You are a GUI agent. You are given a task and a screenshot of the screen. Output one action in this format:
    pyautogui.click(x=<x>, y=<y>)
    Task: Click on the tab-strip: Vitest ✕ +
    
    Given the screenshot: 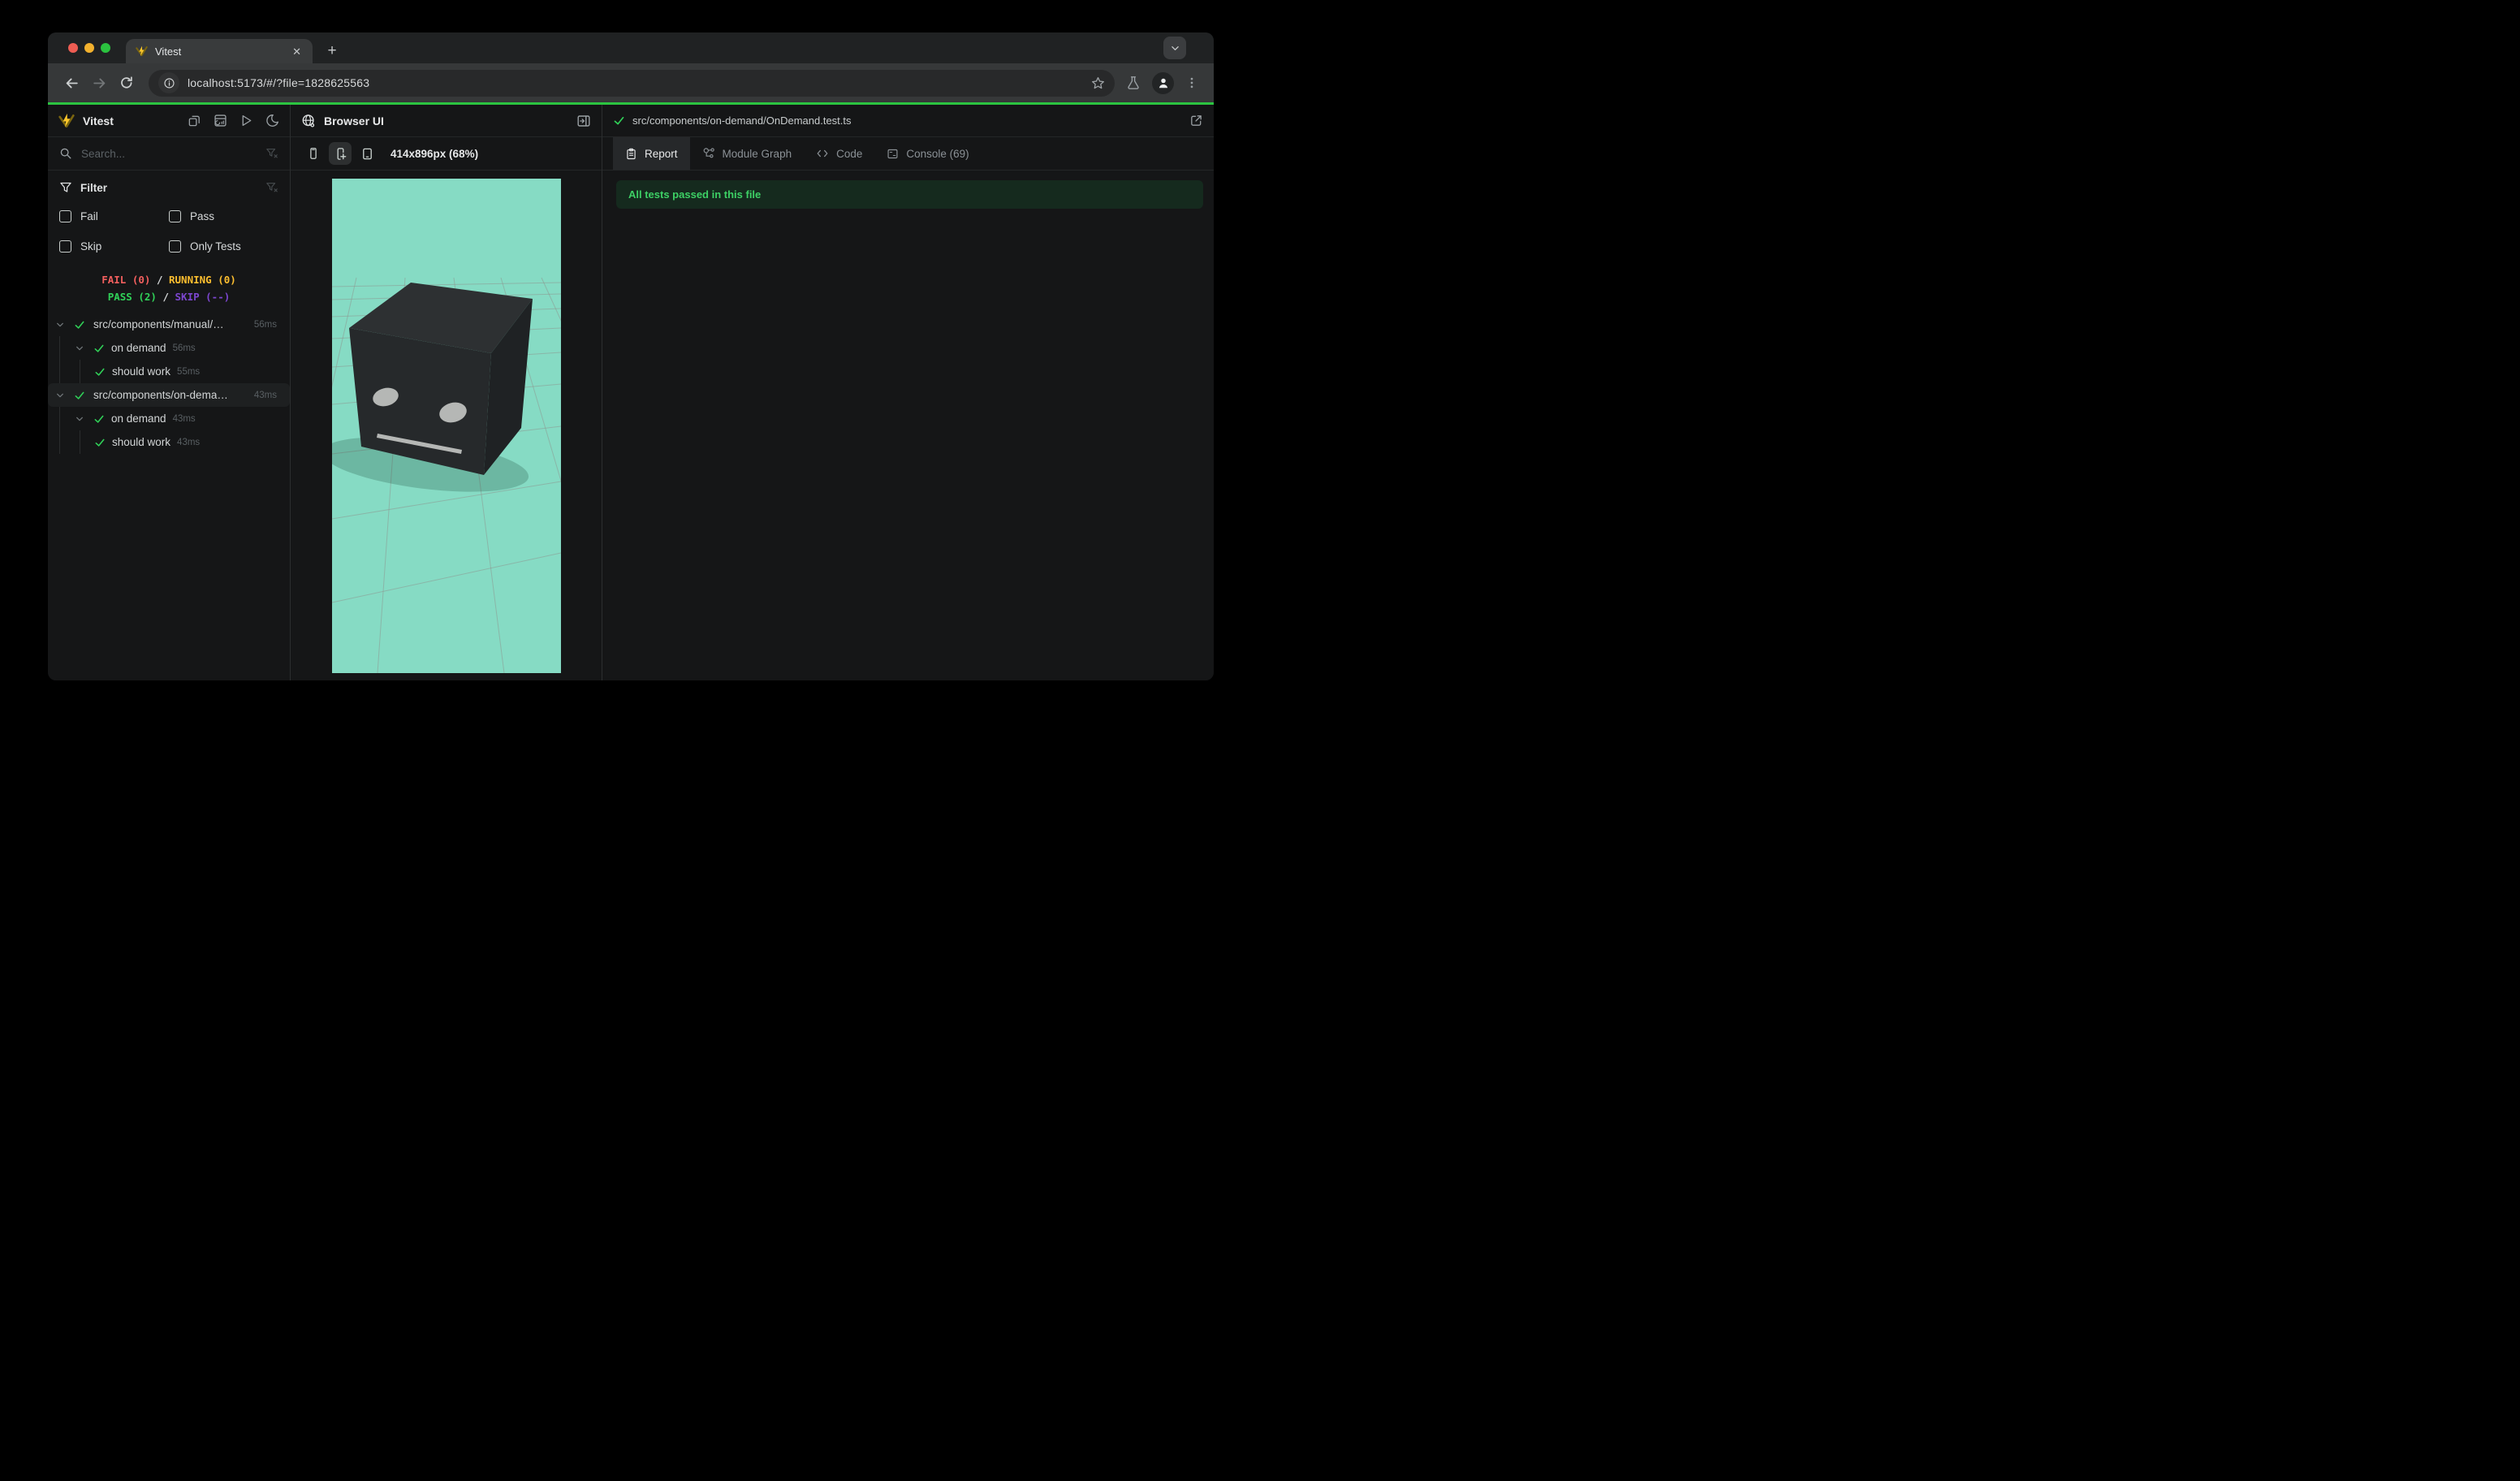 What is the action you would take?
    pyautogui.click(x=631, y=47)
    